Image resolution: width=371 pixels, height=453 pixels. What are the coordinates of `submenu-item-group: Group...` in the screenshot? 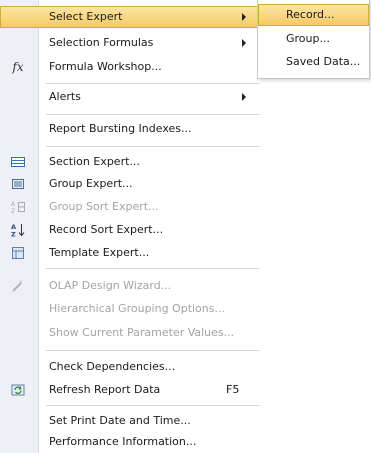 It's located at (313, 39).